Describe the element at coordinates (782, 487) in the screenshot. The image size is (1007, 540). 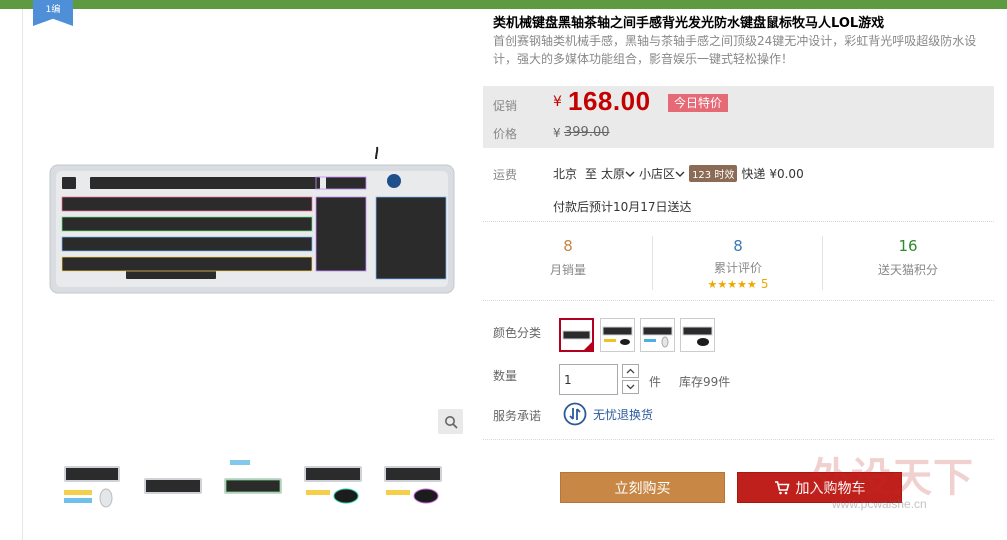
I see `cart-icon` at that location.